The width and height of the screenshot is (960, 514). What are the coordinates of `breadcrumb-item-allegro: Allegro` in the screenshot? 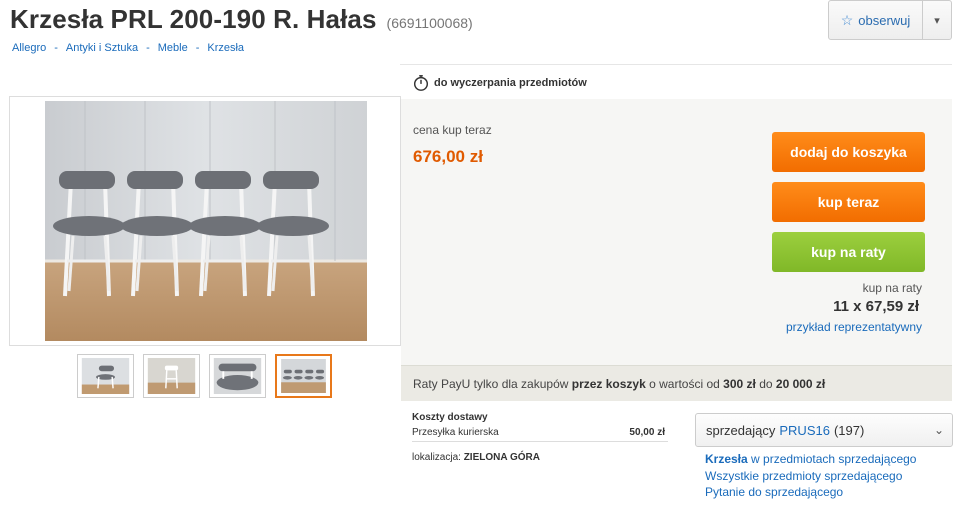 It's located at (29, 48).